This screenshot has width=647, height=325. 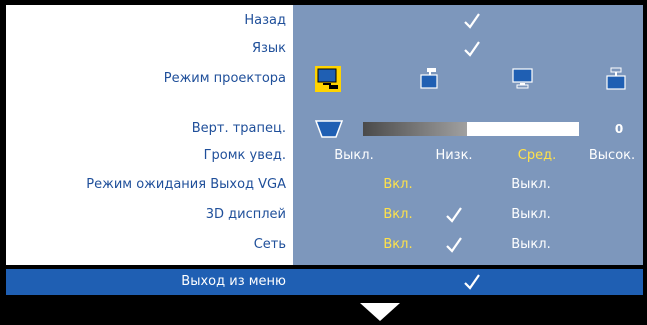 What do you see at coordinates (329, 131) in the screenshot?
I see `trapezoid-icon` at bounding box center [329, 131].